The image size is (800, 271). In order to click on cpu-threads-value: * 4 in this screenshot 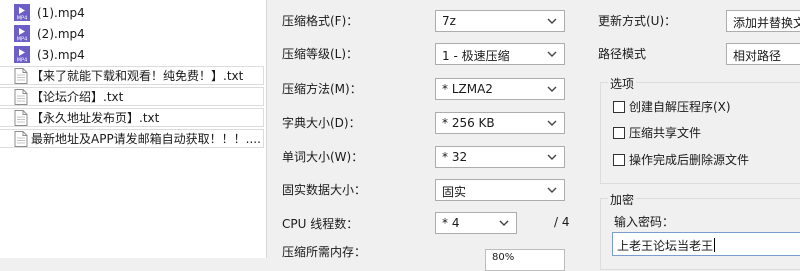, I will do `click(451, 223)`.